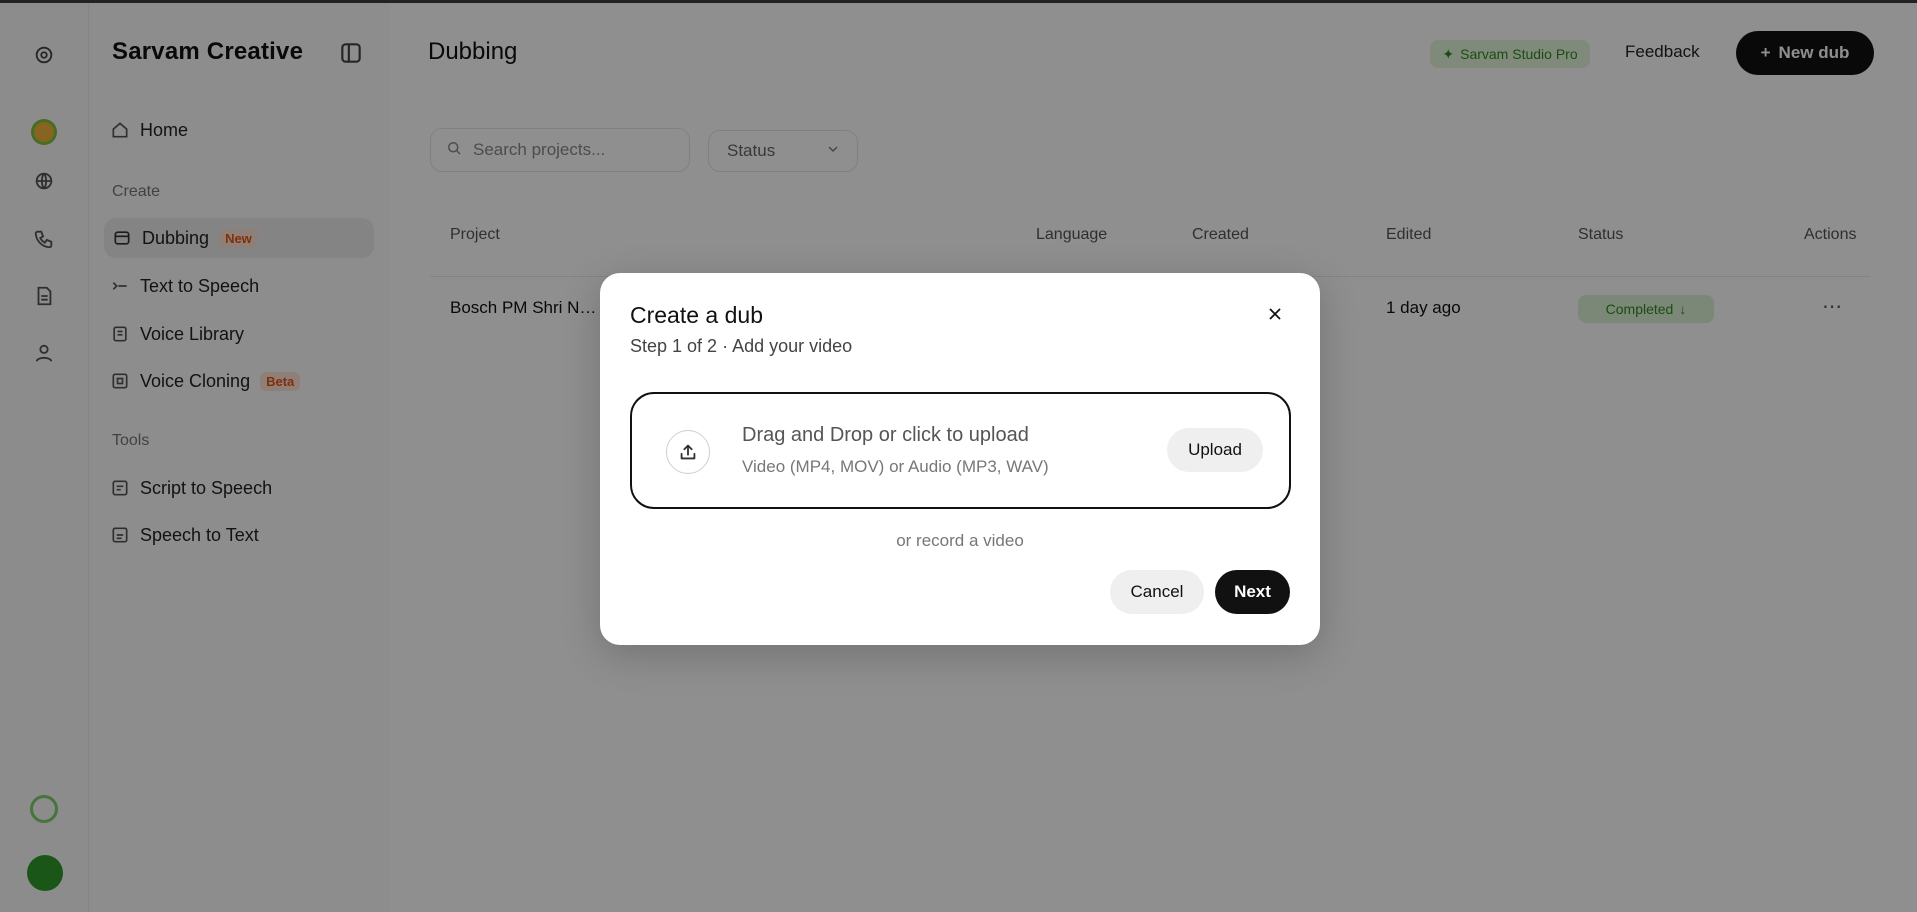 The width and height of the screenshot is (1917, 912). What do you see at coordinates (1252, 592) in the screenshot?
I see `next-button: Next` at bounding box center [1252, 592].